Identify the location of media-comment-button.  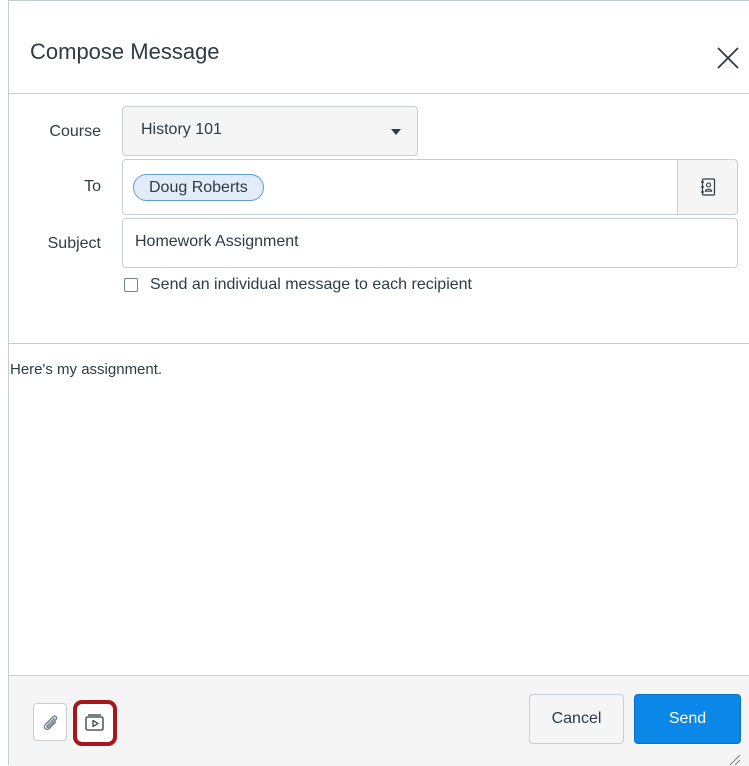
(95, 723).